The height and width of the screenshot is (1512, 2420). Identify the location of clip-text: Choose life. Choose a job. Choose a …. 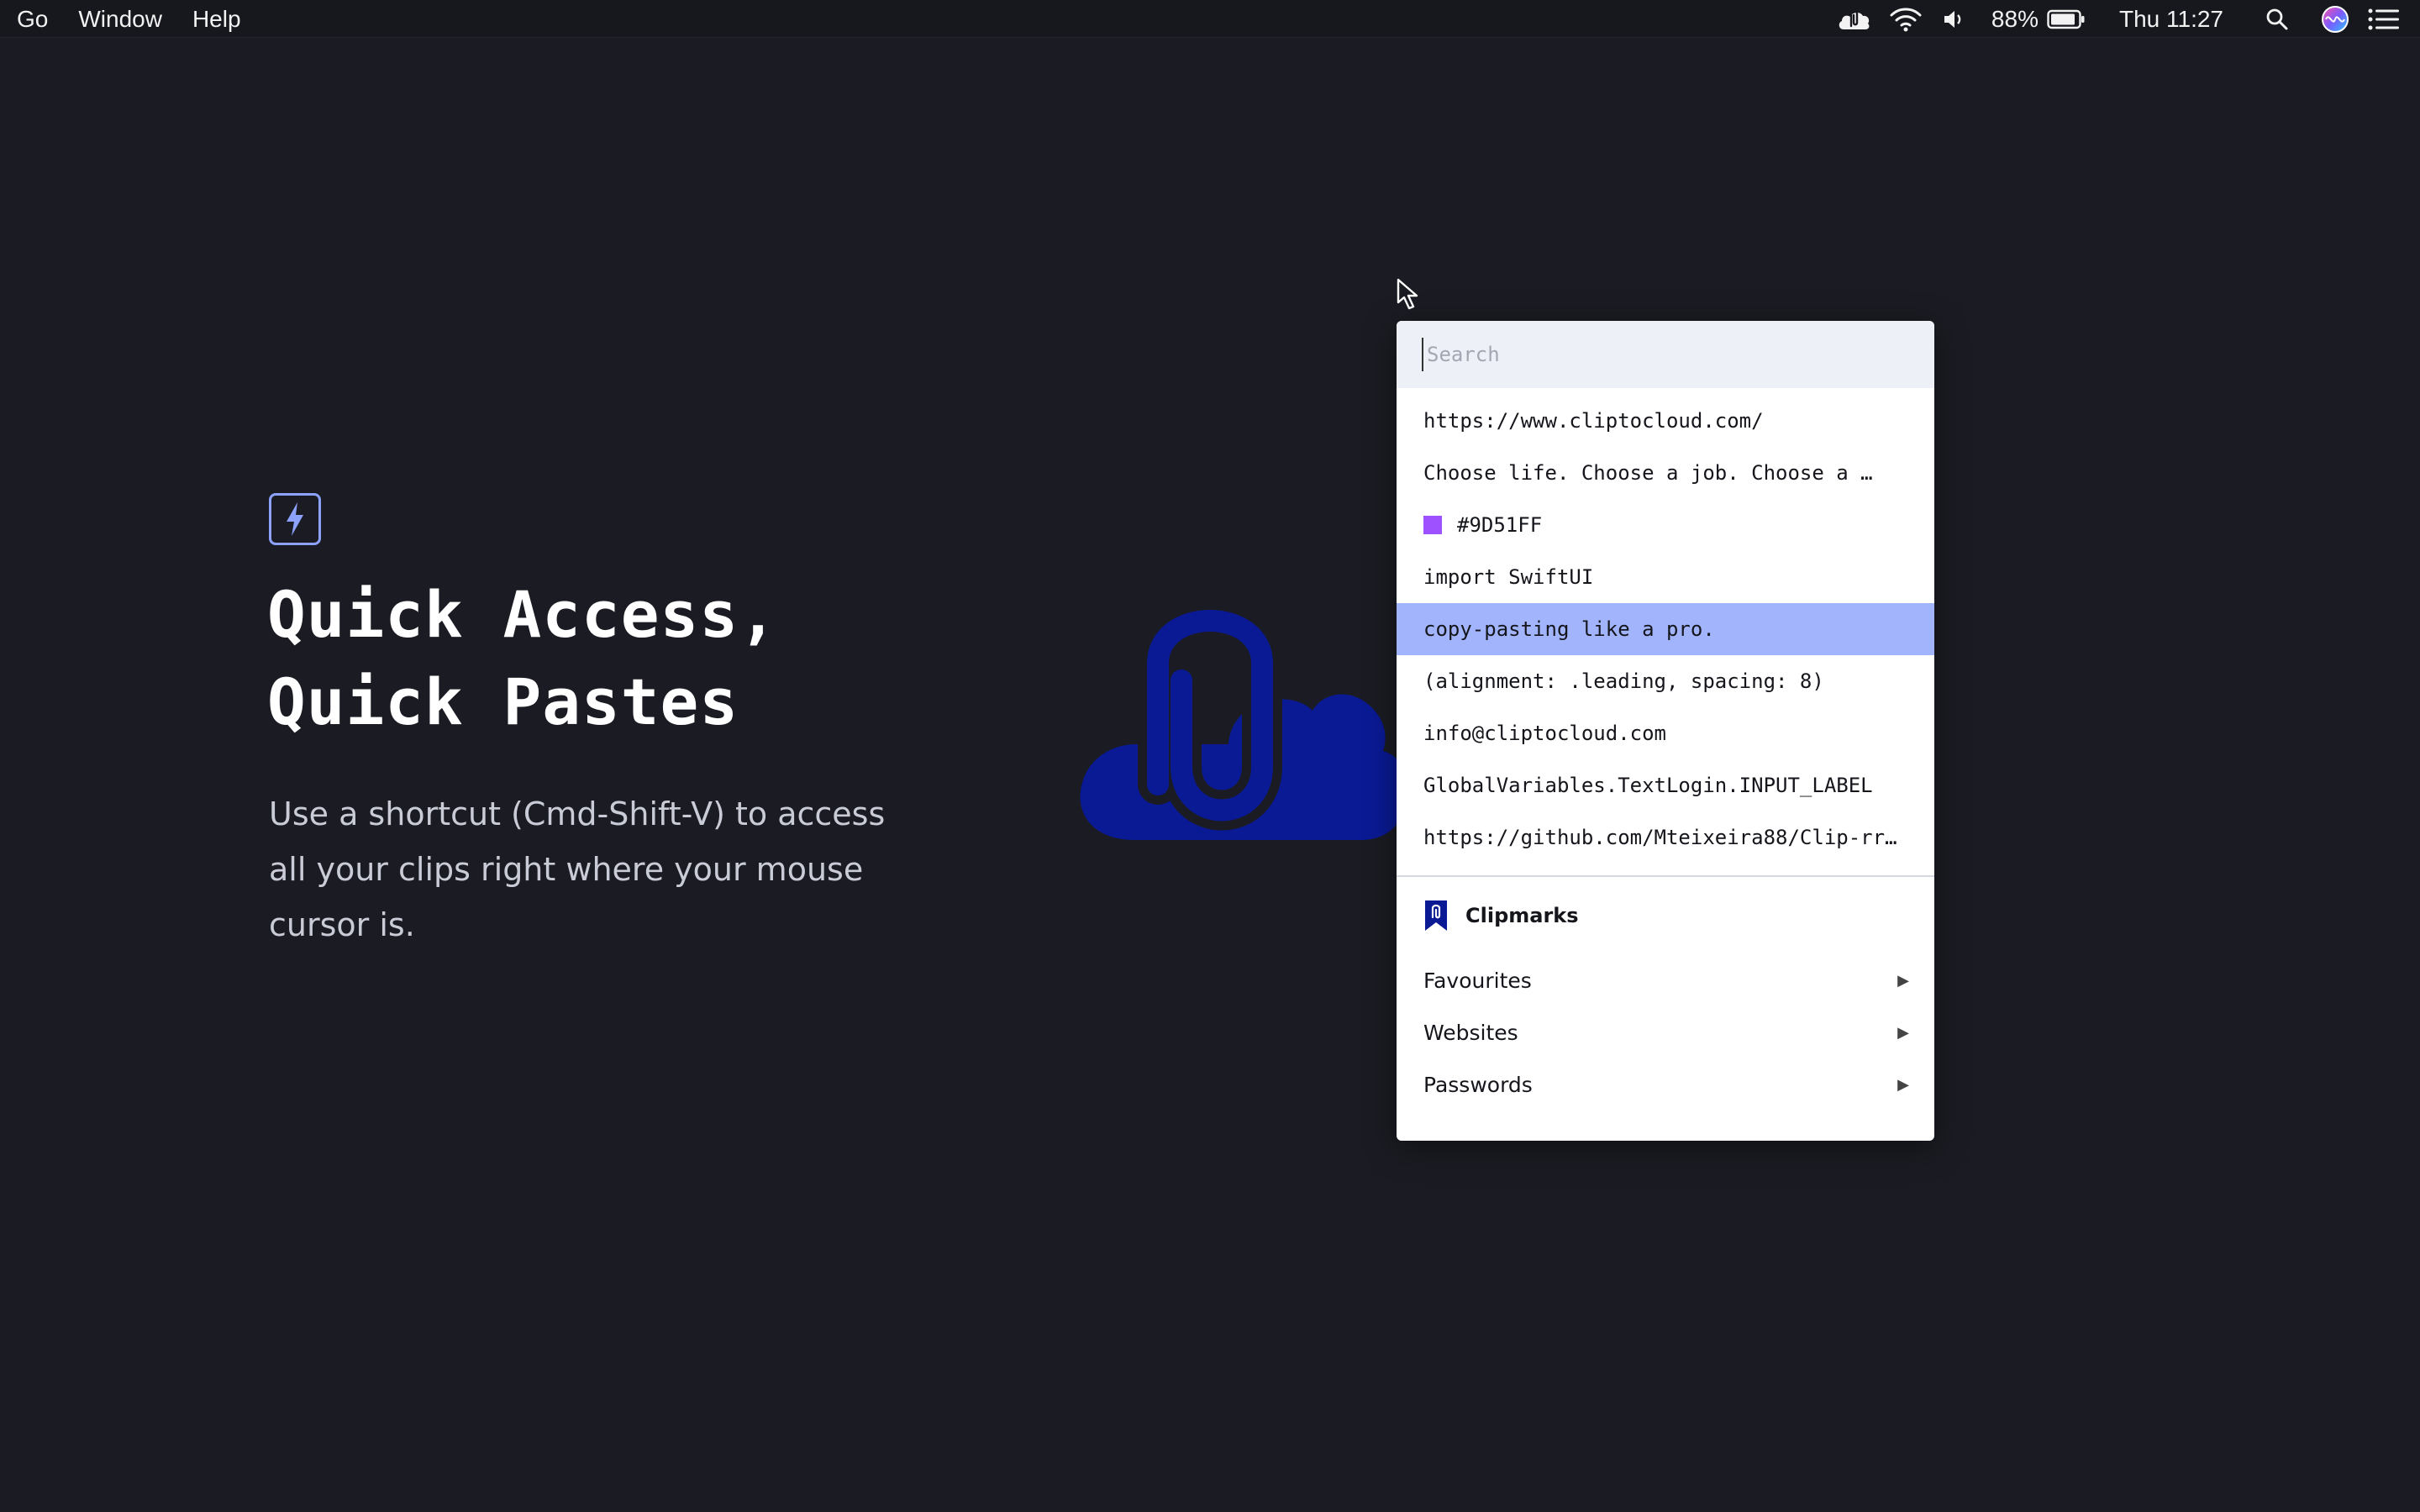
(1648, 473).